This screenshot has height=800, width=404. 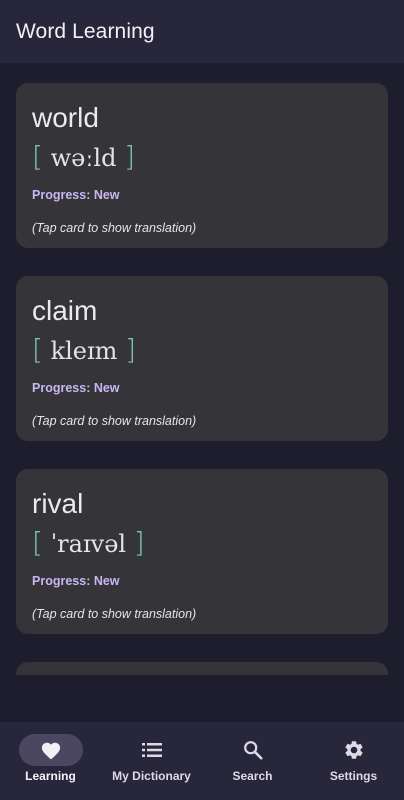 What do you see at coordinates (253, 750) in the screenshot?
I see `search-icon` at bounding box center [253, 750].